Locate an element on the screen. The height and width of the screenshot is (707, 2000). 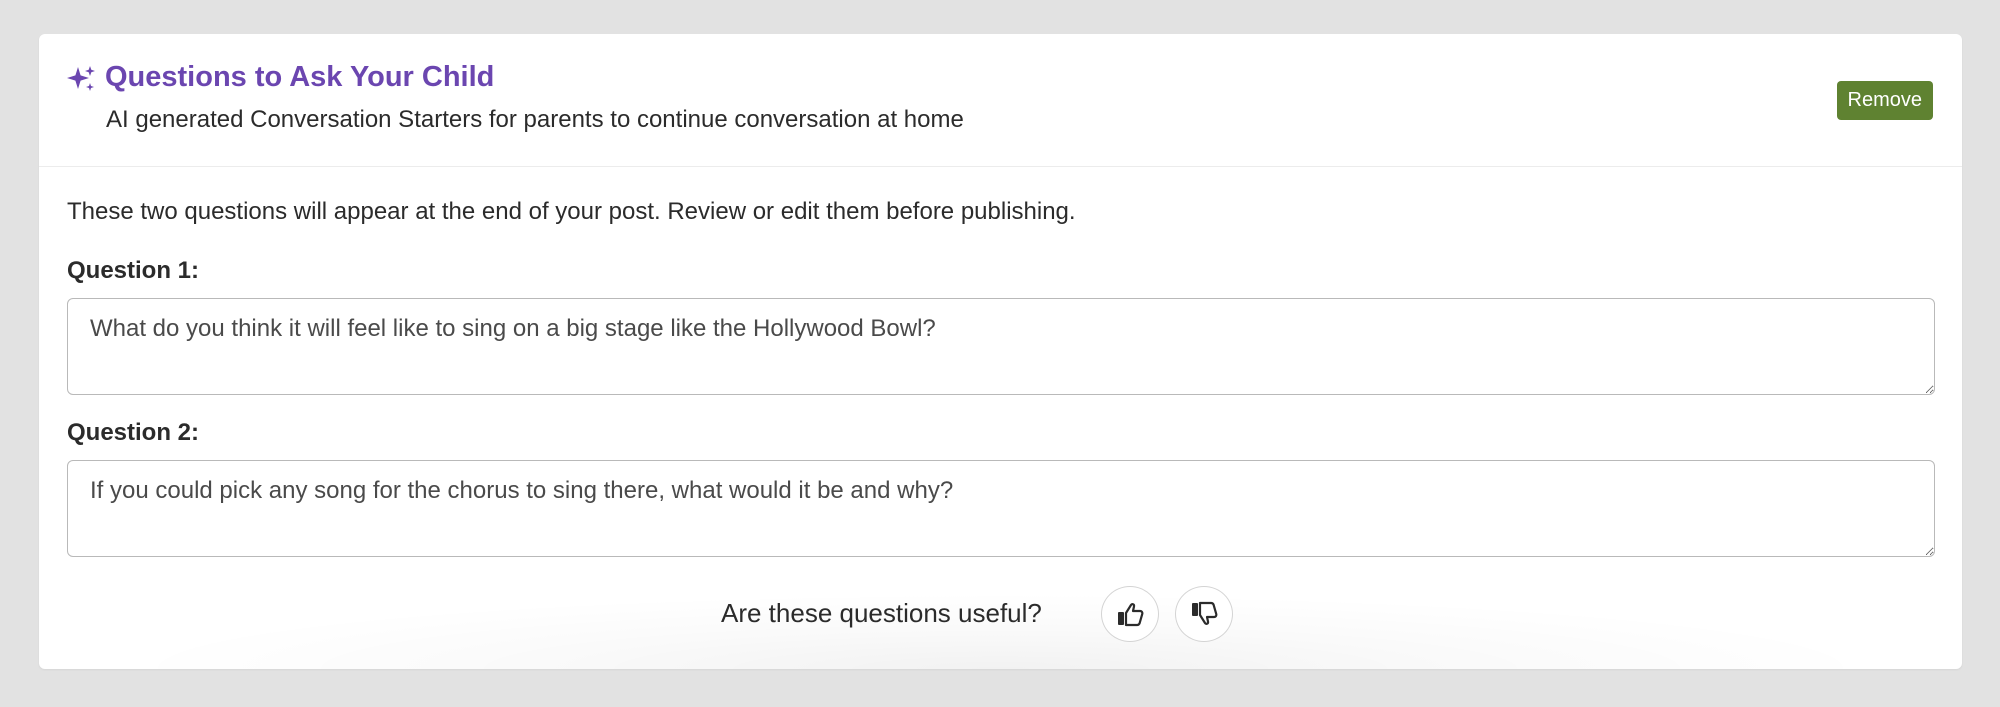
question-2-label: Question 2: is located at coordinates (133, 432).